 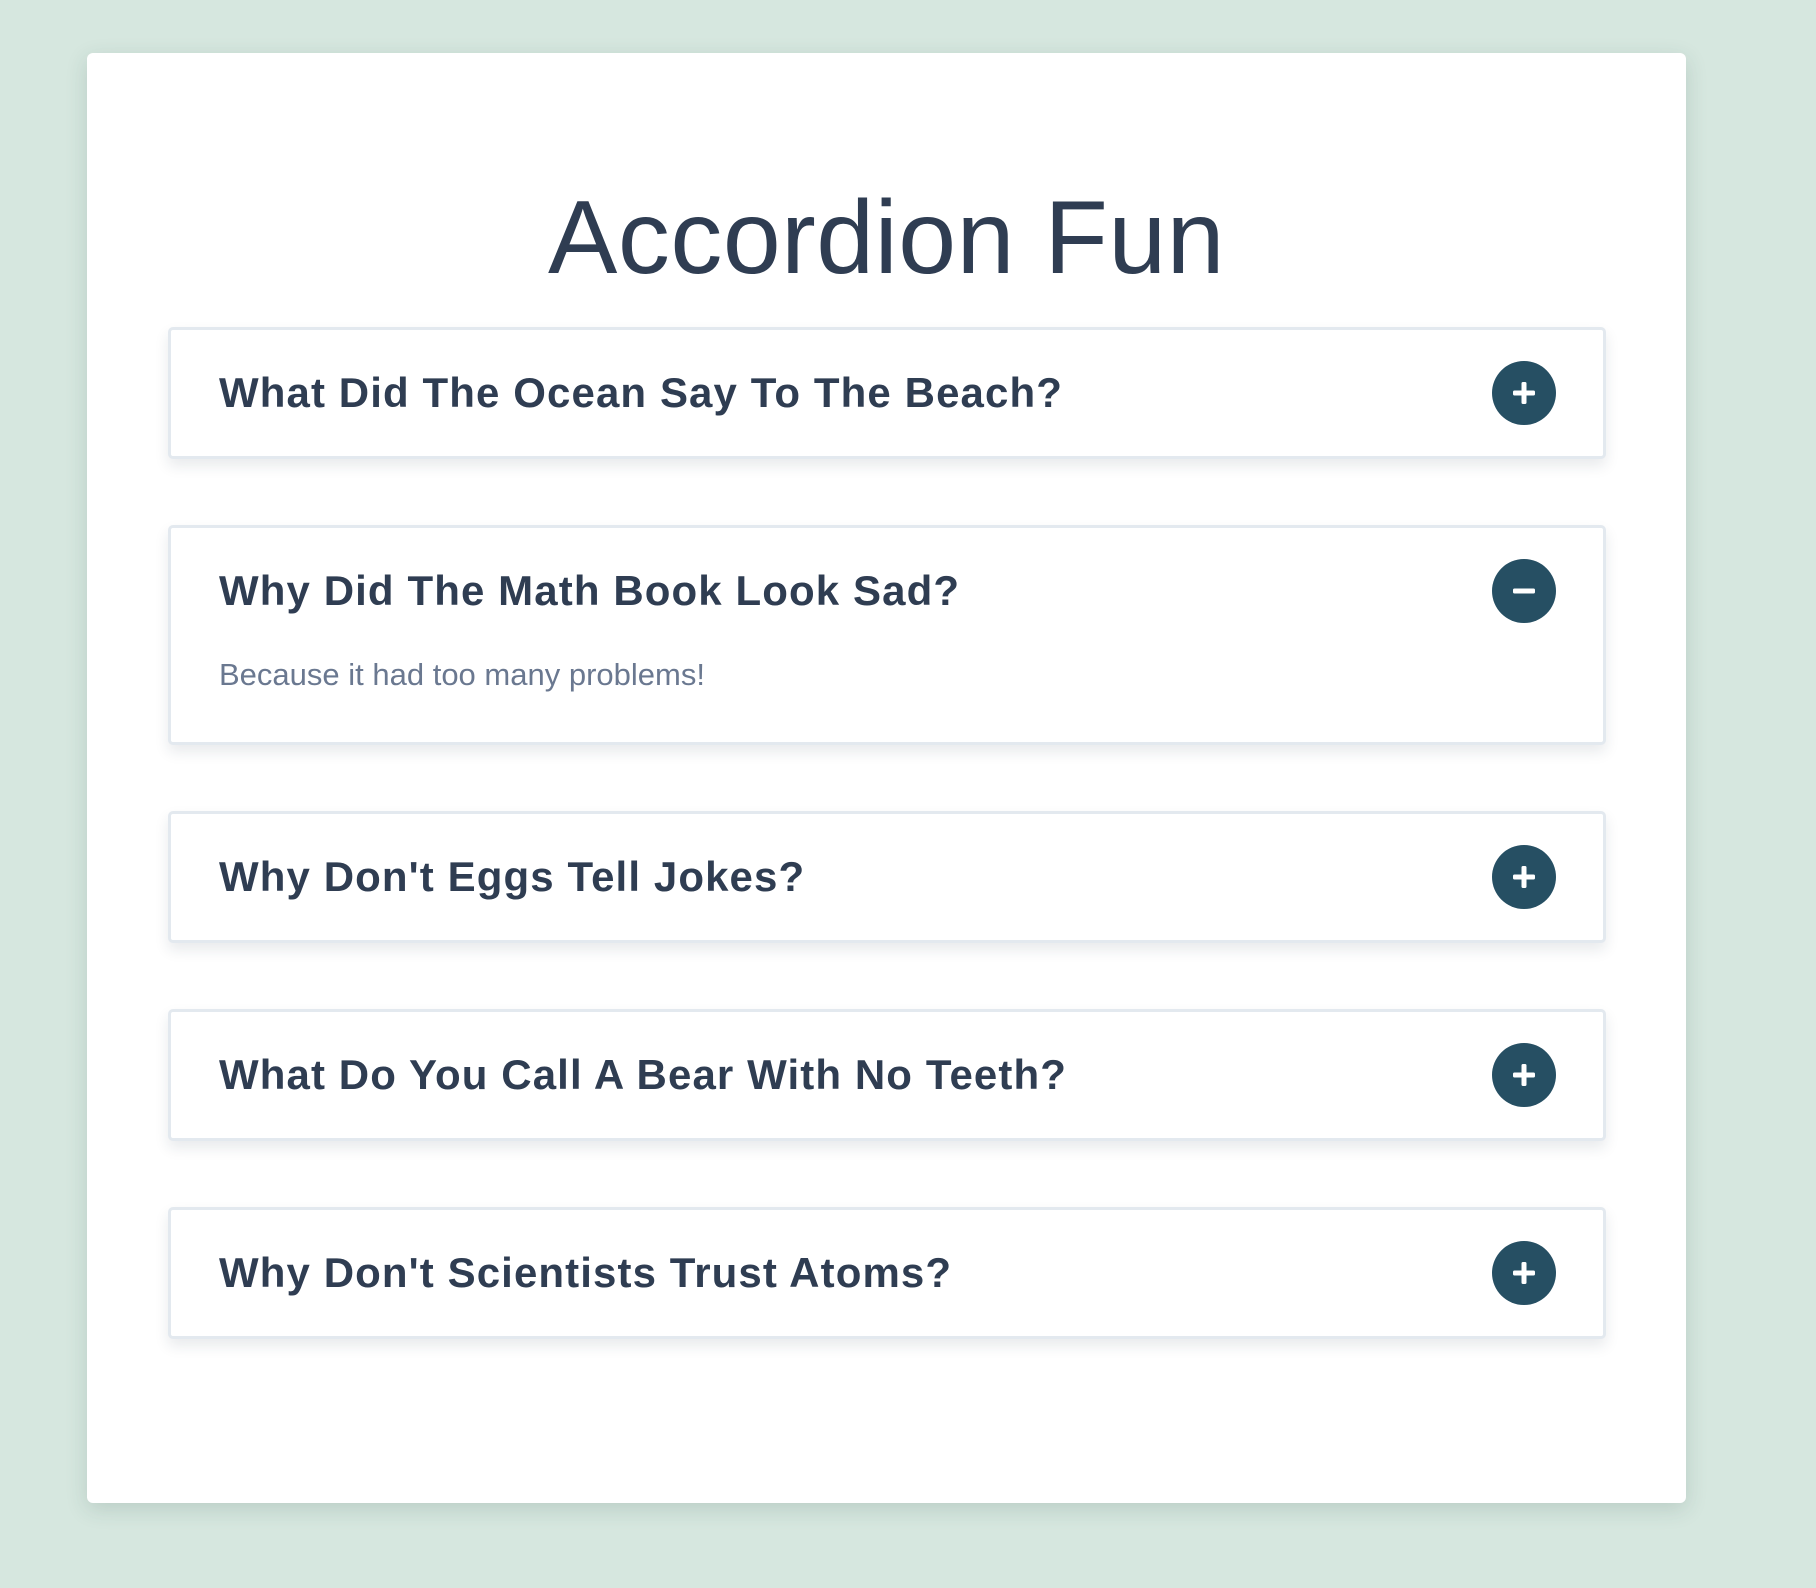 What do you see at coordinates (590, 590) in the screenshot?
I see `question-text: Why Did The Math Book Look Sad?` at bounding box center [590, 590].